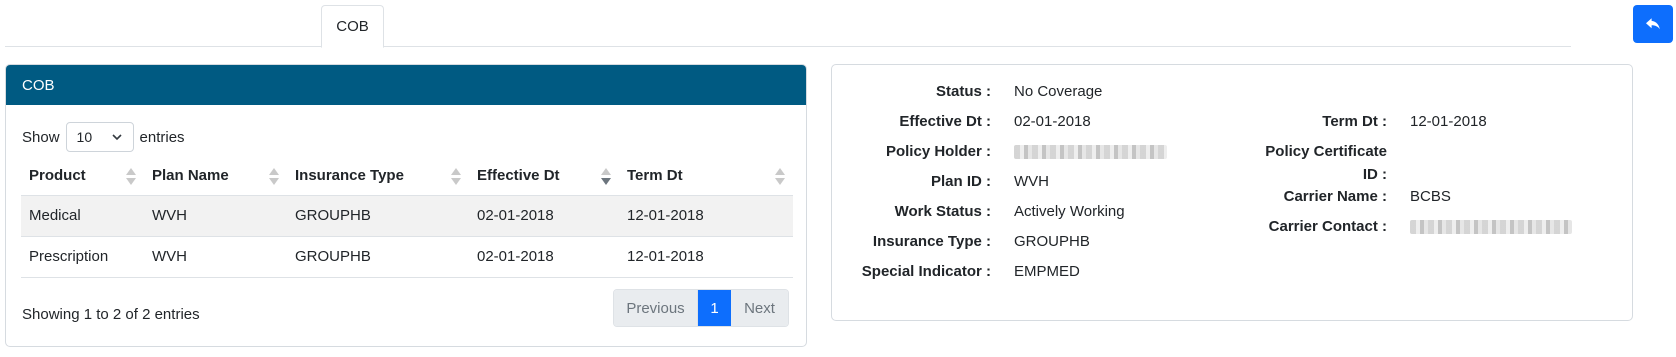 This screenshot has width=1676, height=357. Describe the element at coordinates (759, 308) in the screenshot. I see `next-page-button: Next` at that location.